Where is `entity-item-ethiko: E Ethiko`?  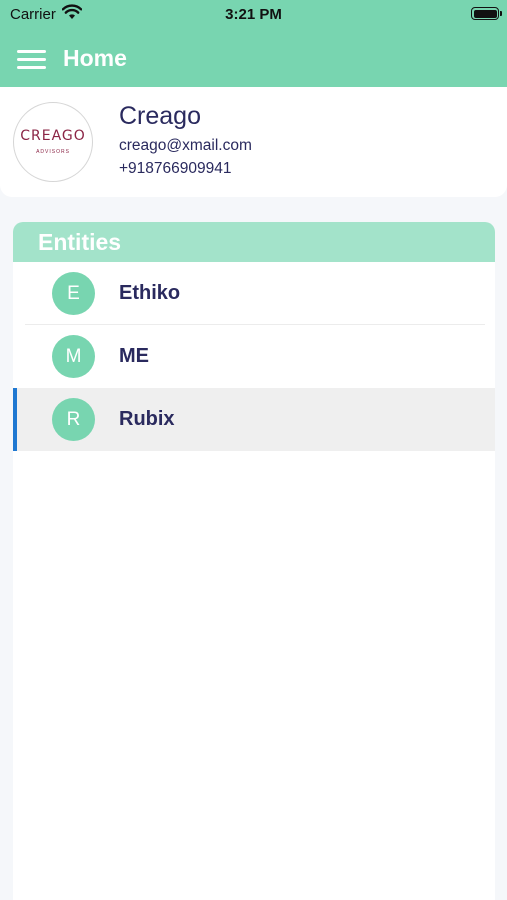 entity-item-ethiko: E Ethiko is located at coordinates (254, 293).